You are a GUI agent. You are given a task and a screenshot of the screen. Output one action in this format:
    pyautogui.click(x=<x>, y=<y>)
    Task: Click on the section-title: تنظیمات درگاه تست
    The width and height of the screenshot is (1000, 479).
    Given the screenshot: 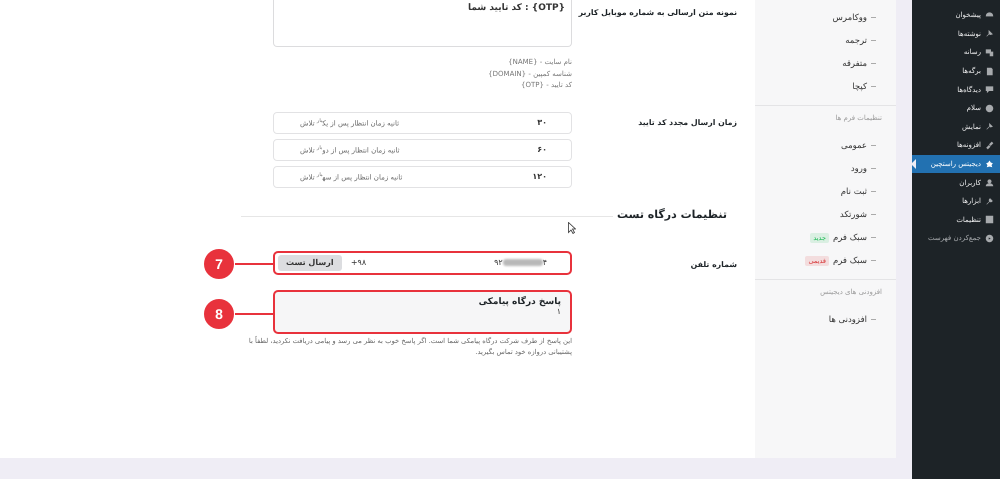 What is the action you would take?
    pyautogui.click(x=671, y=214)
    